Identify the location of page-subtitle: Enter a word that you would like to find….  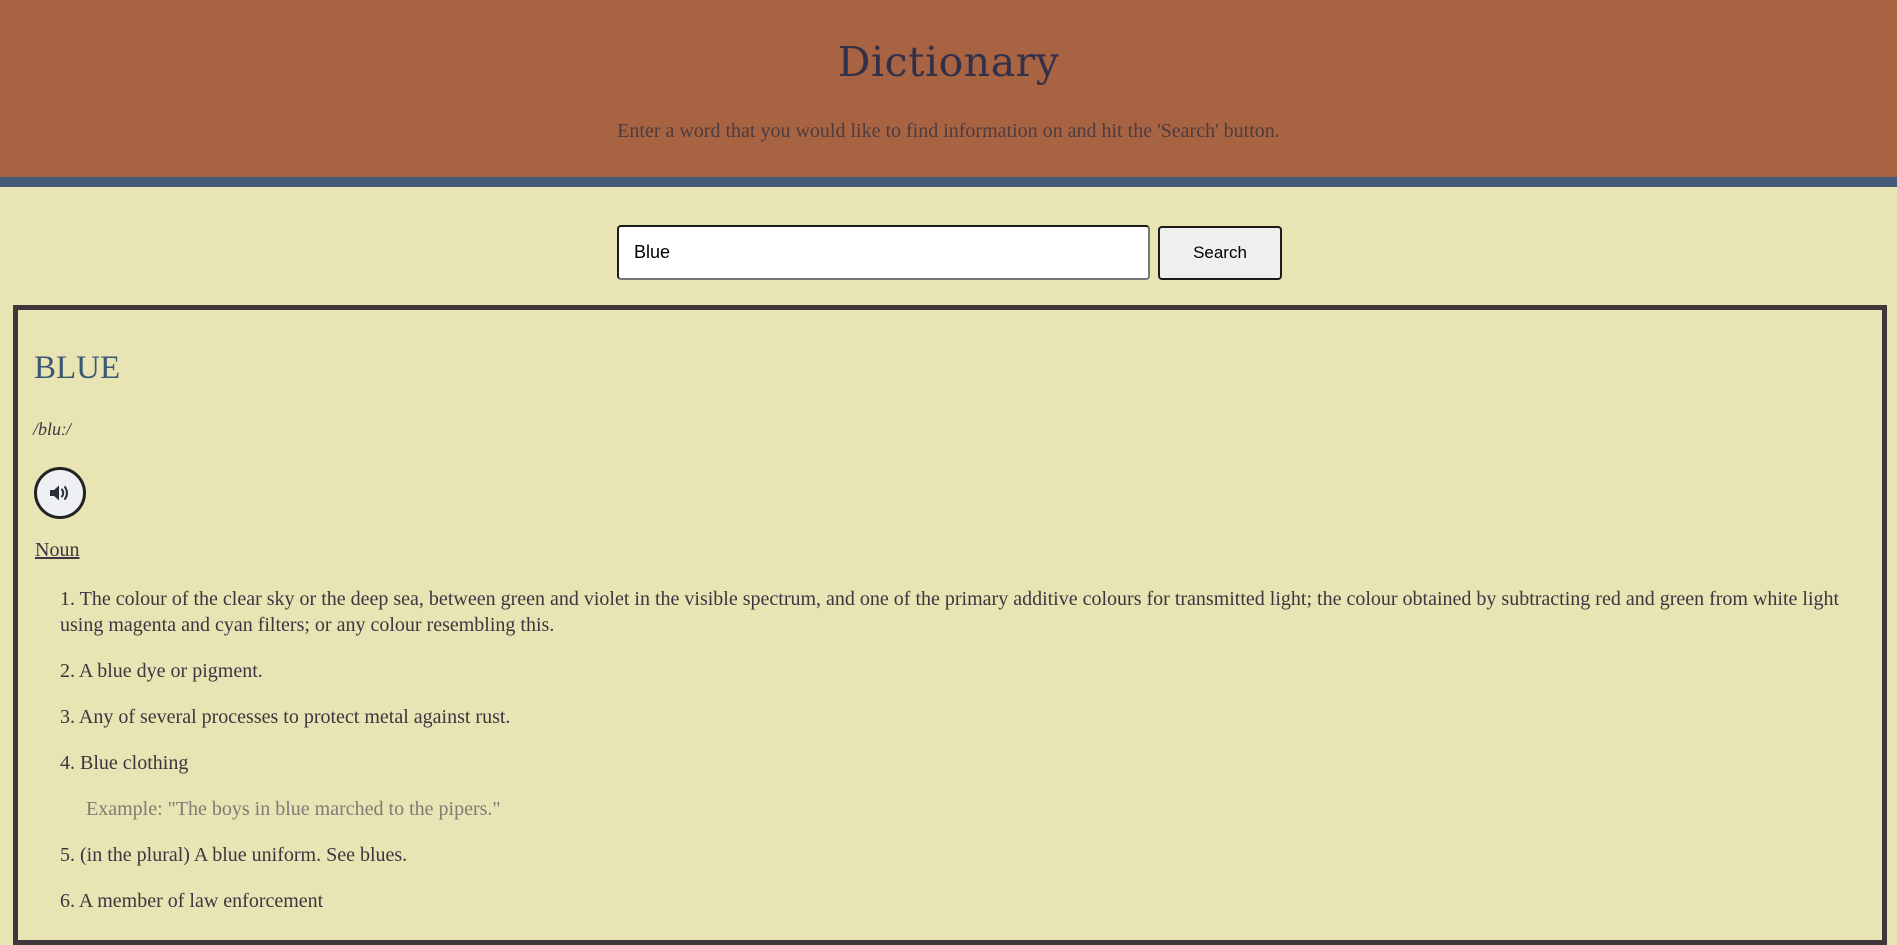
(948, 131).